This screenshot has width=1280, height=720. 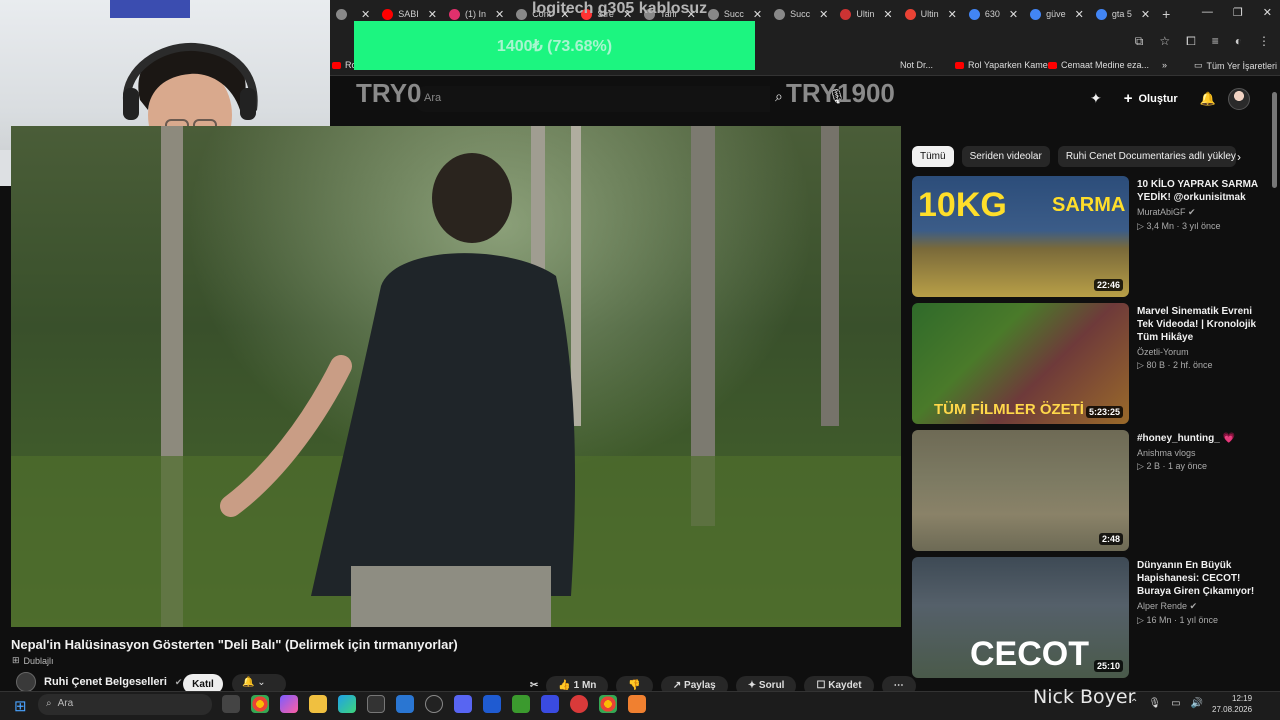 I want to click on bell-icon: 🔔, so click(x=248, y=682).